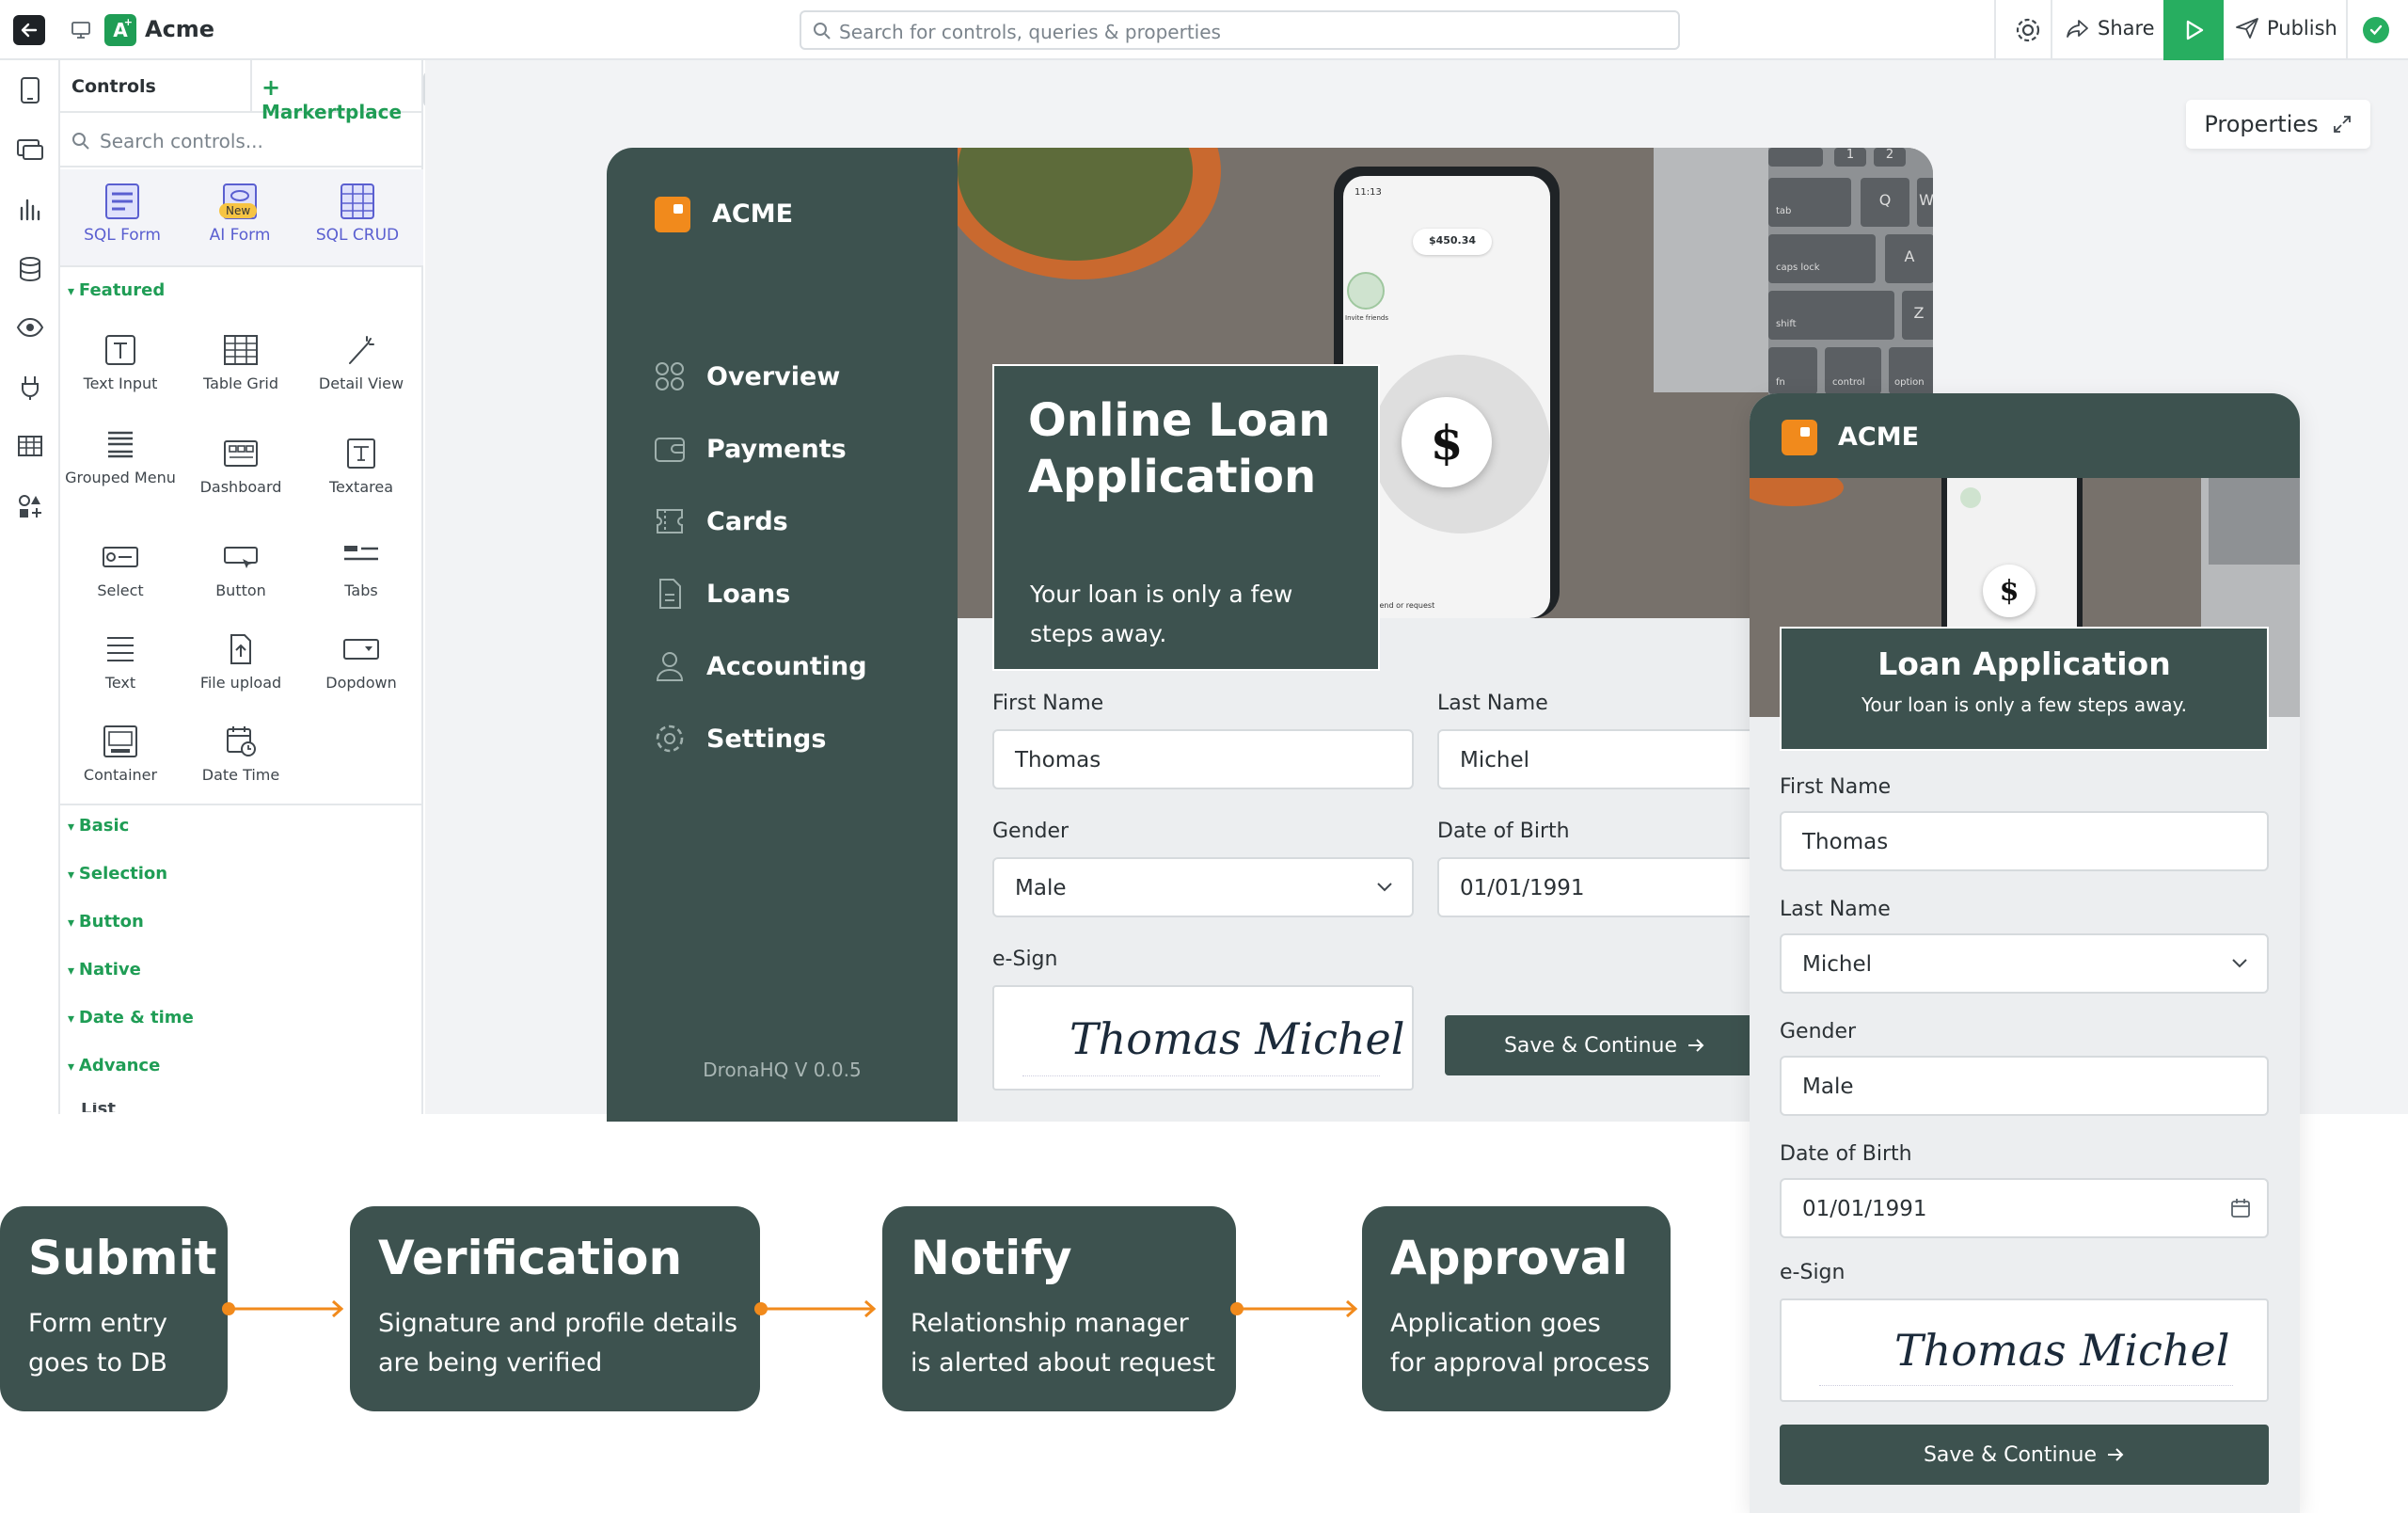 The height and width of the screenshot is (1513, 2408). I want to click on control-text: Text, so click(121, 662).